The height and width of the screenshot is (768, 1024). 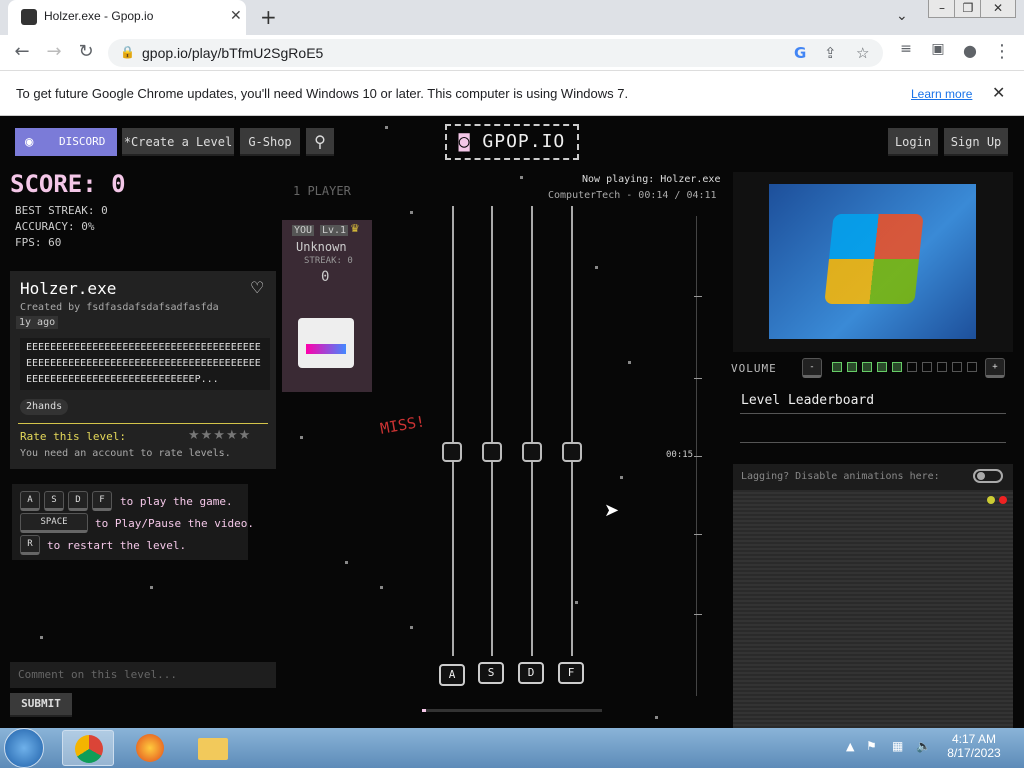 What do you see at coordinates (512, 748) in the screenshot?
I see `windows-taskbar: ▲ ⚑ ▦ 🔈 4:17 AM 8/17/2023` at bounding box center [512, 748].